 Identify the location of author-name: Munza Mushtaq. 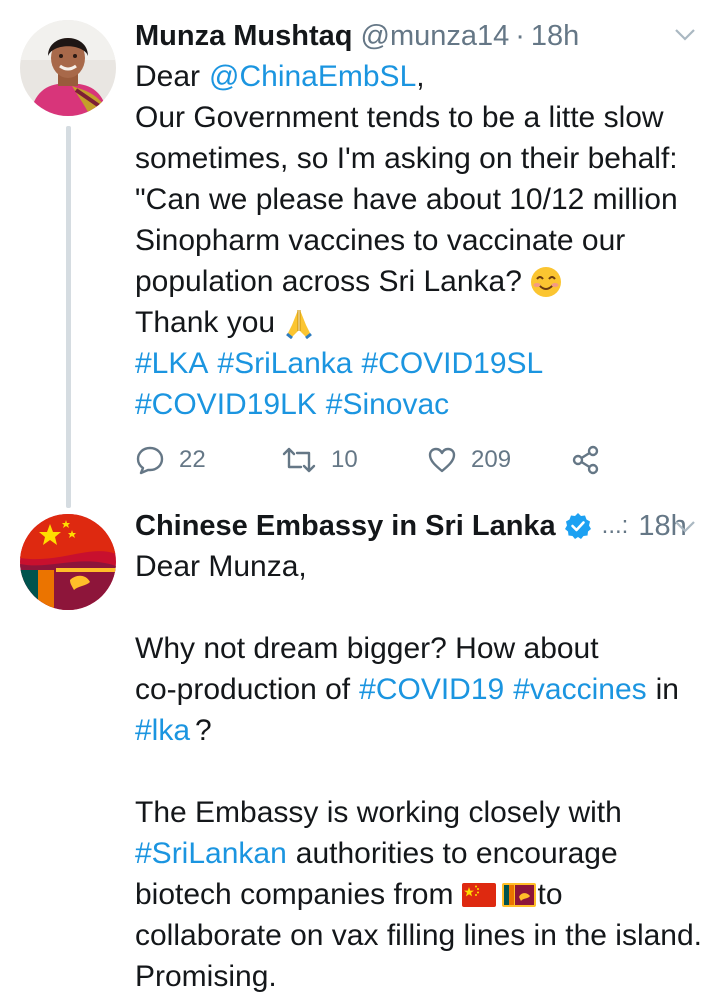
(244, 36).